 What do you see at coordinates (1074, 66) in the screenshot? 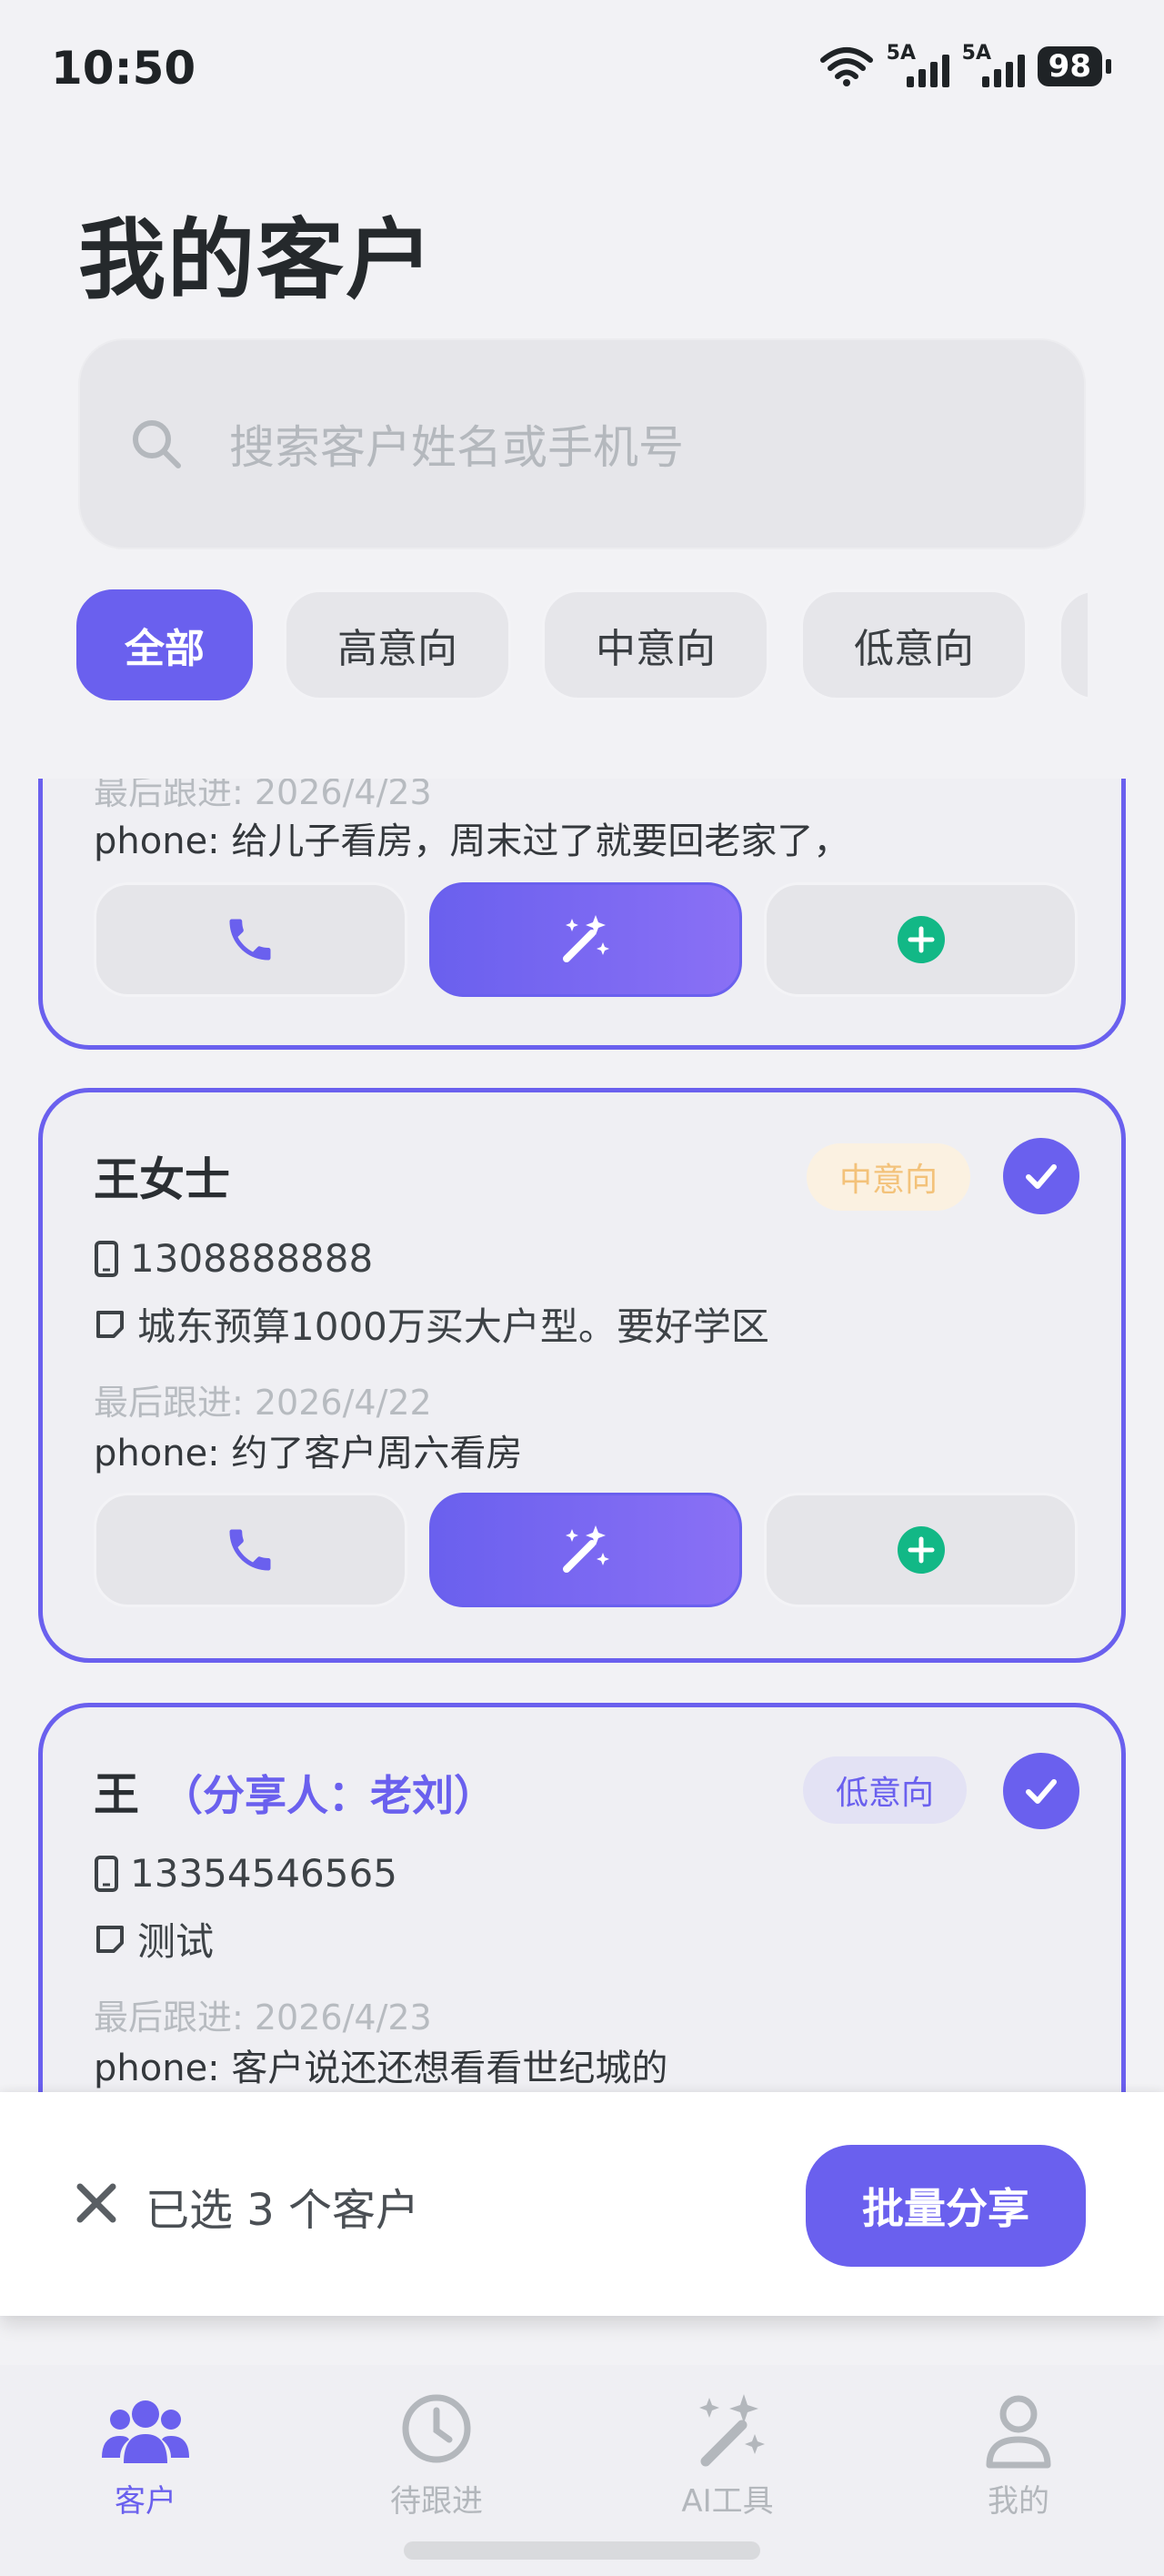
I see `battery-icon: 98` at bounding box center [1074, 66].